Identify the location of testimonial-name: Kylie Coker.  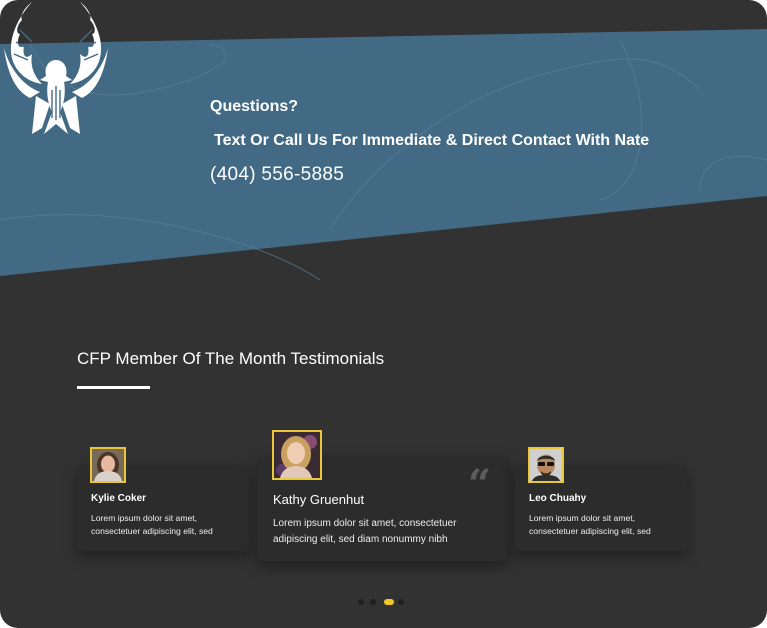
(119, 498).